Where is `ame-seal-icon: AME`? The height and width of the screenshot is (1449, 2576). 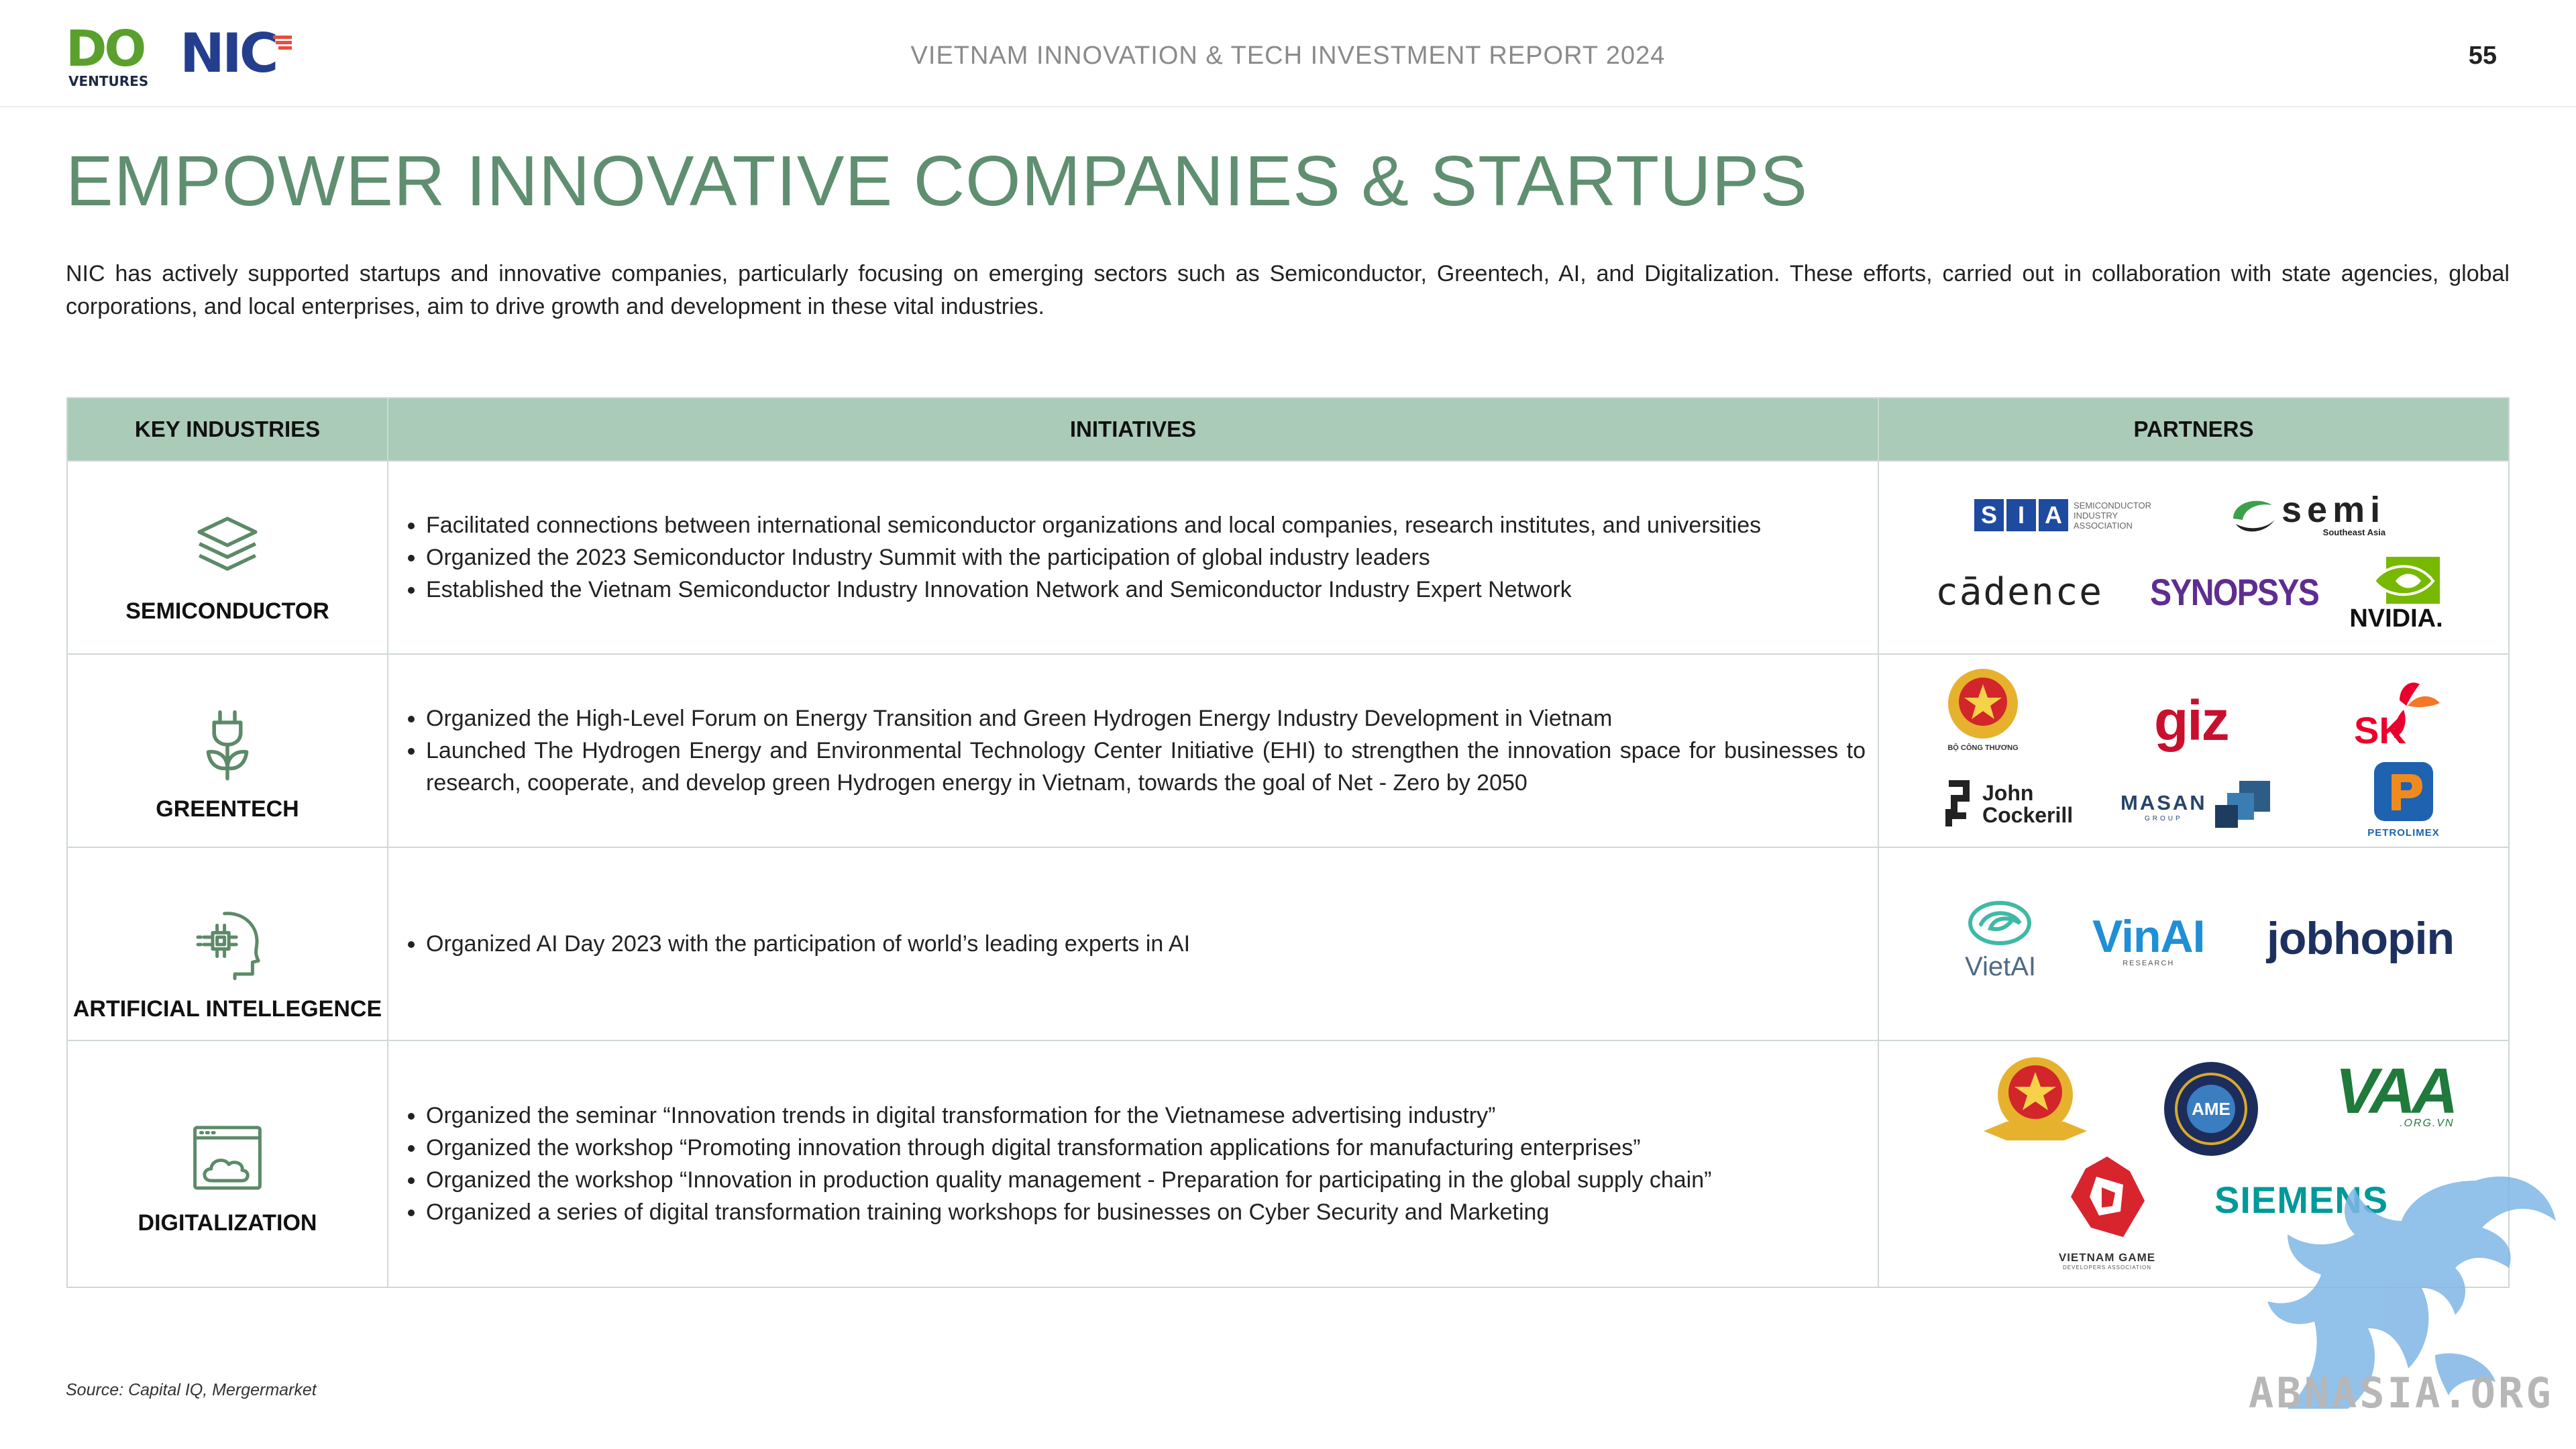 ame-seal-icon: AME is located at coordinates (2211, 1109).